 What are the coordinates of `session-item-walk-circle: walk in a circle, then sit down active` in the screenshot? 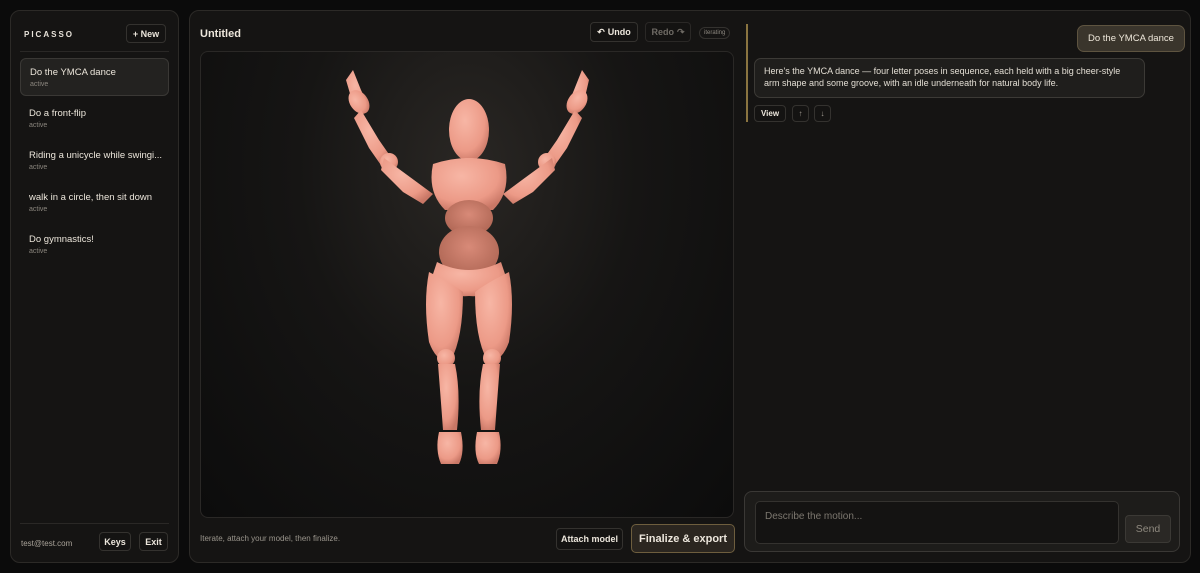 It's located at (94, 203).